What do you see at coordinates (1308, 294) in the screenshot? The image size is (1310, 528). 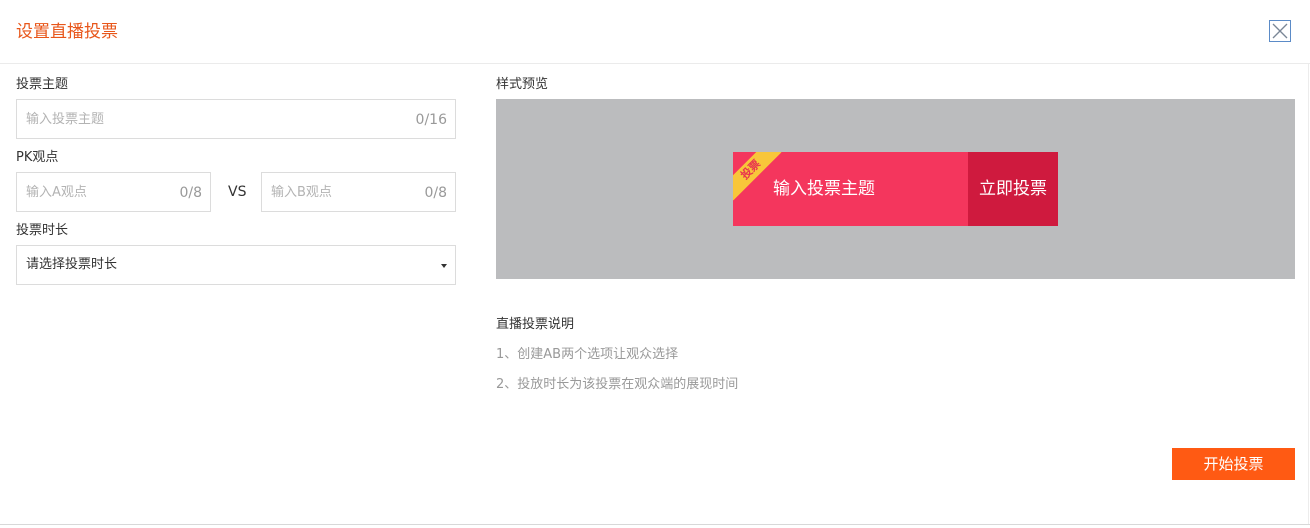 I see `right-divider` at bounding box center [1308, 294].